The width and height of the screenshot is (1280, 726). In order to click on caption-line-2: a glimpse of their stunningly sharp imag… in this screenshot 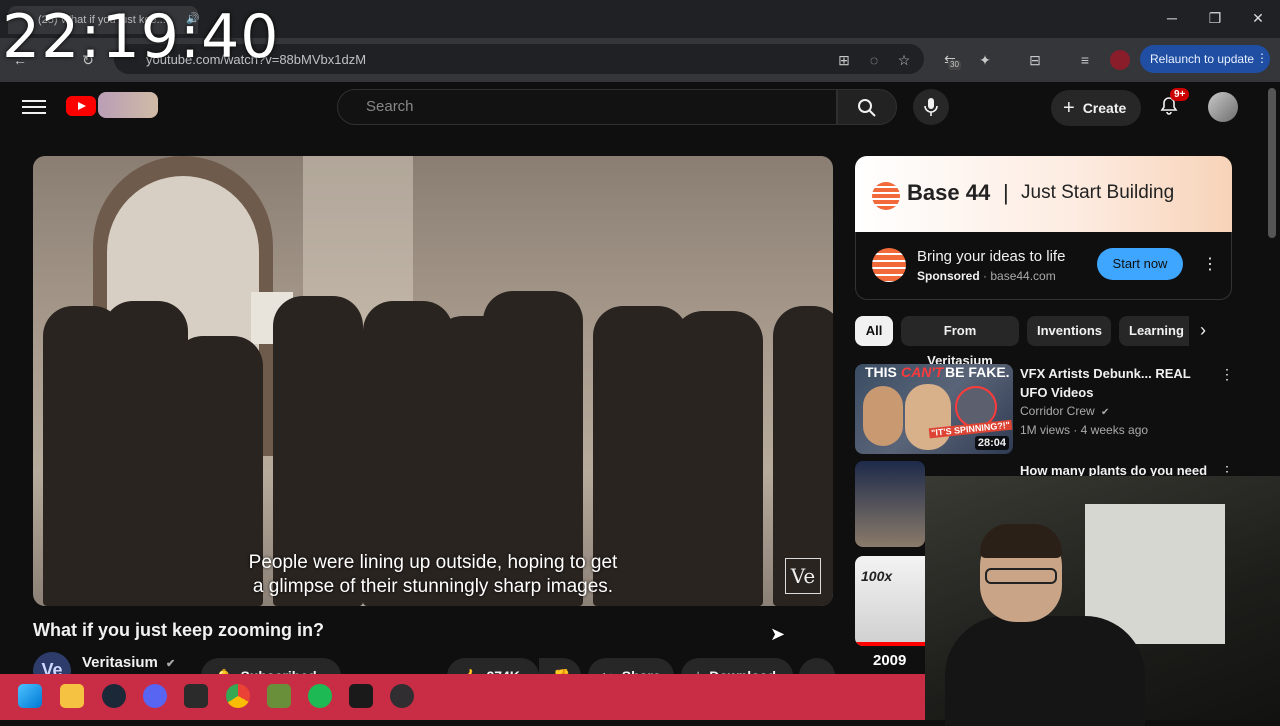, I will do `click(433, 586)`.